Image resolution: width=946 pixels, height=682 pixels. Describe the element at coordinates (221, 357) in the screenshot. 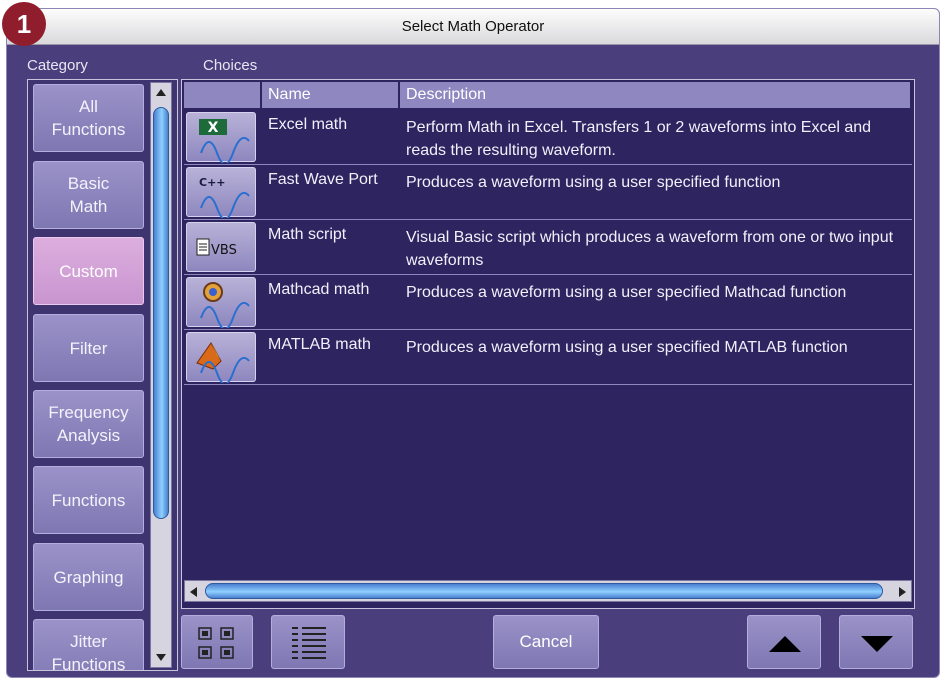

I see `matlab-icon` at that location.